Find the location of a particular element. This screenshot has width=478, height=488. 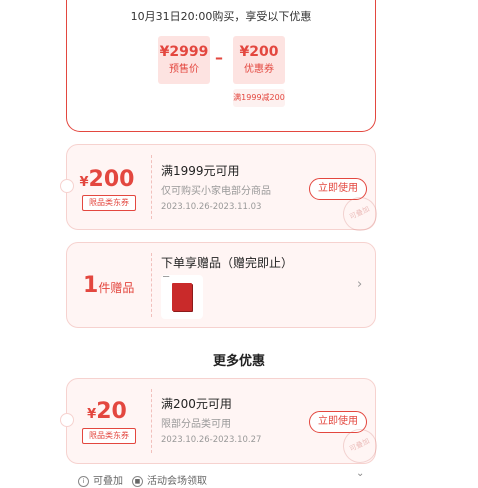

coupon-validity: 2023.10.26-2023.10.27 is located at coordinates (211, 440).